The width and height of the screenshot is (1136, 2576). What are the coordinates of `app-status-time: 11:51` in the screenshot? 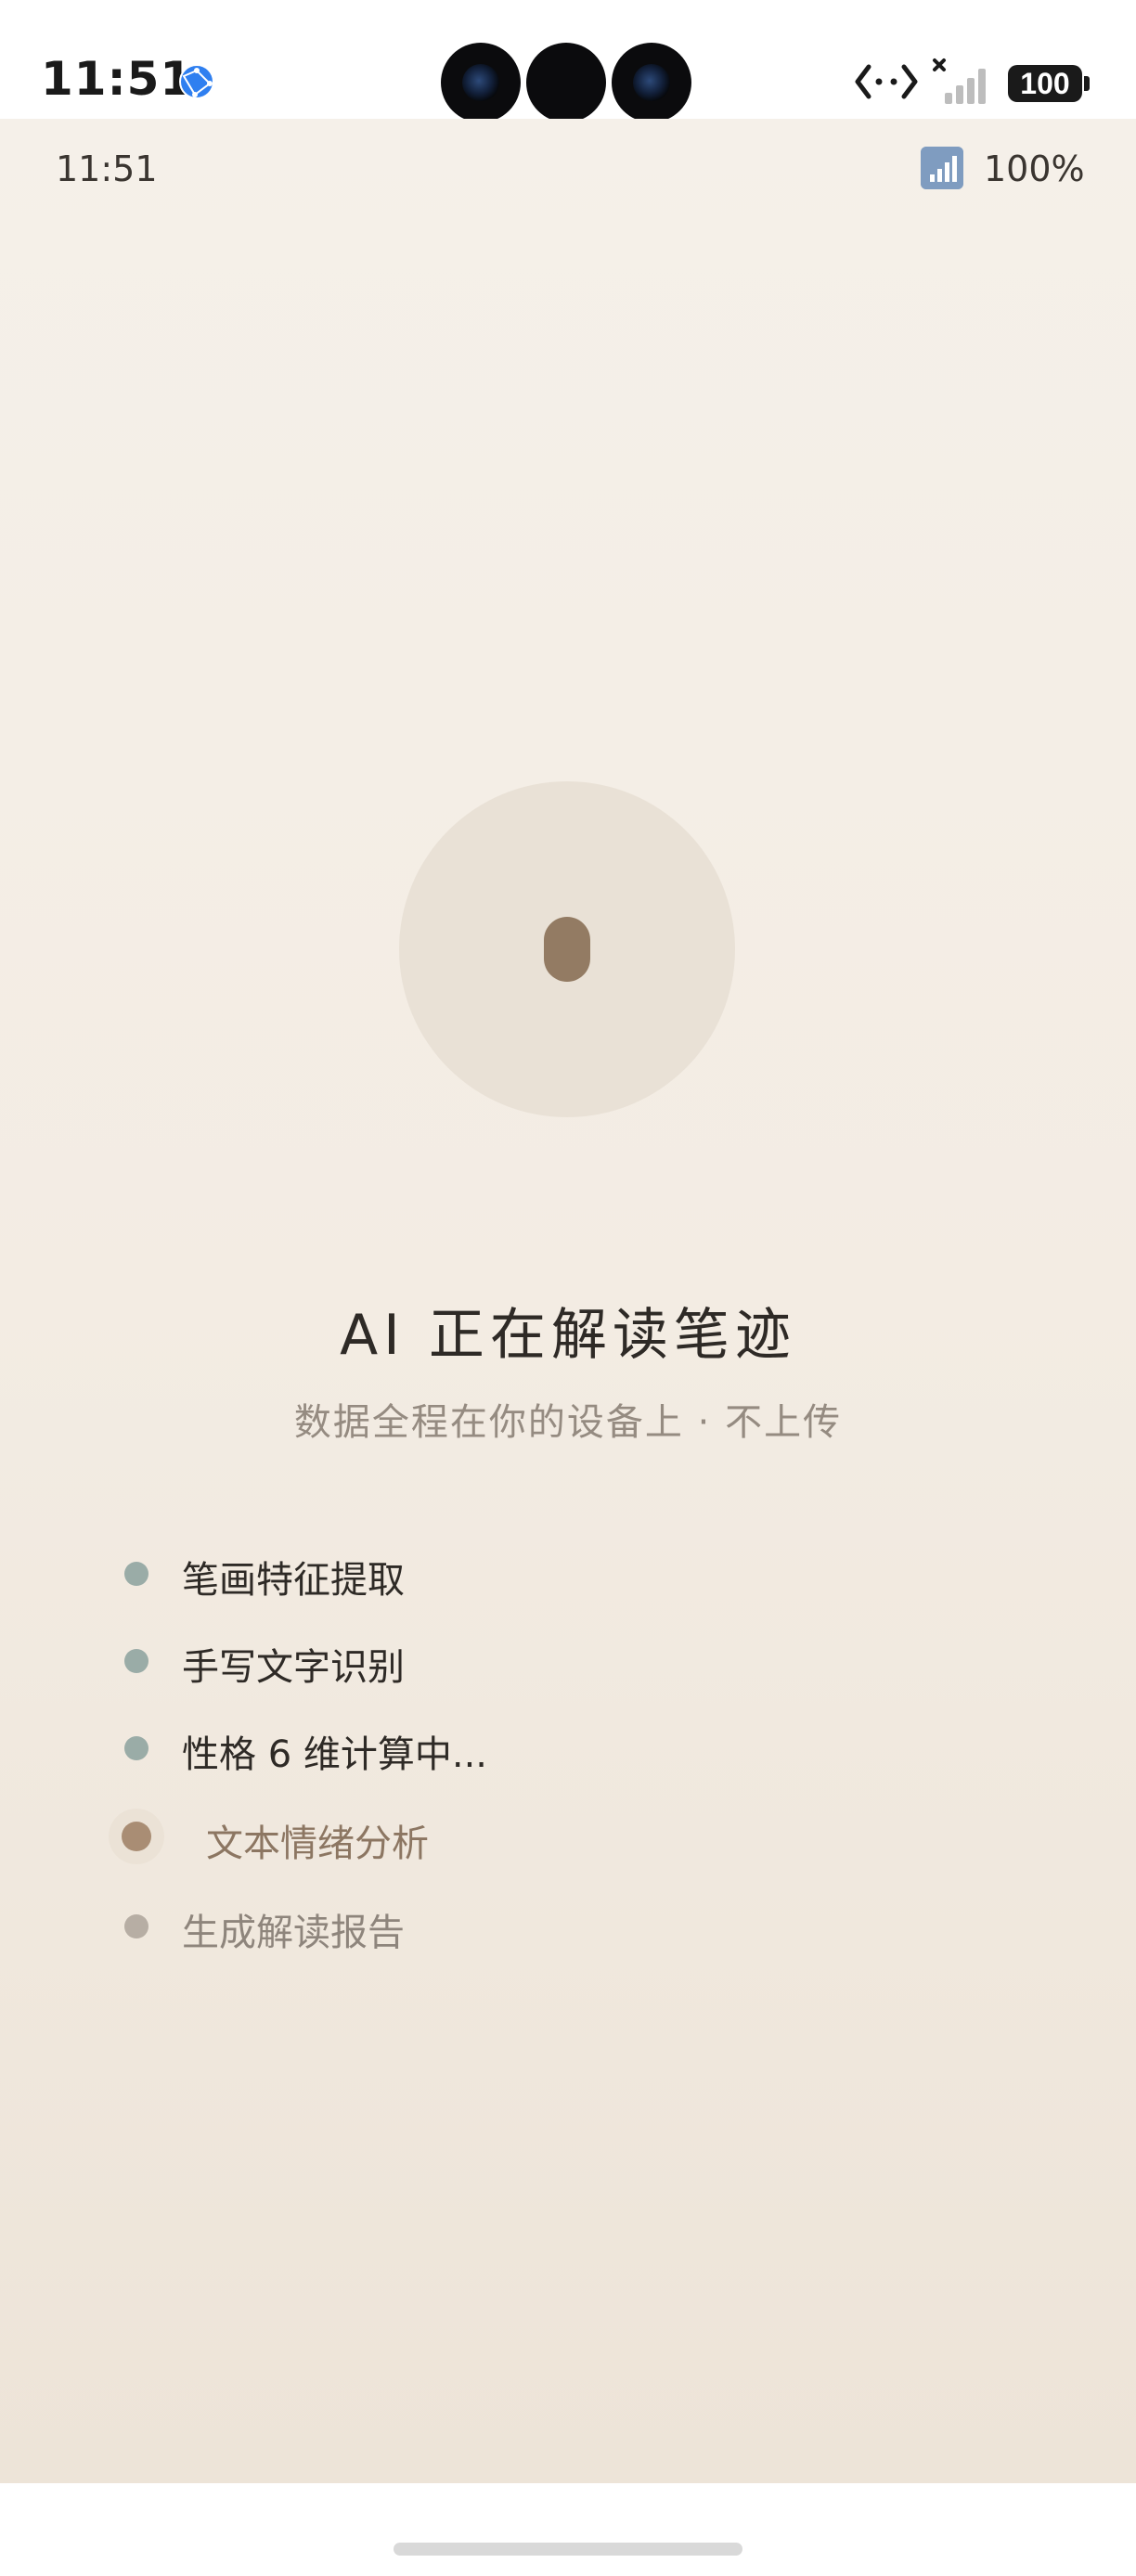 It's located at (107, 169).